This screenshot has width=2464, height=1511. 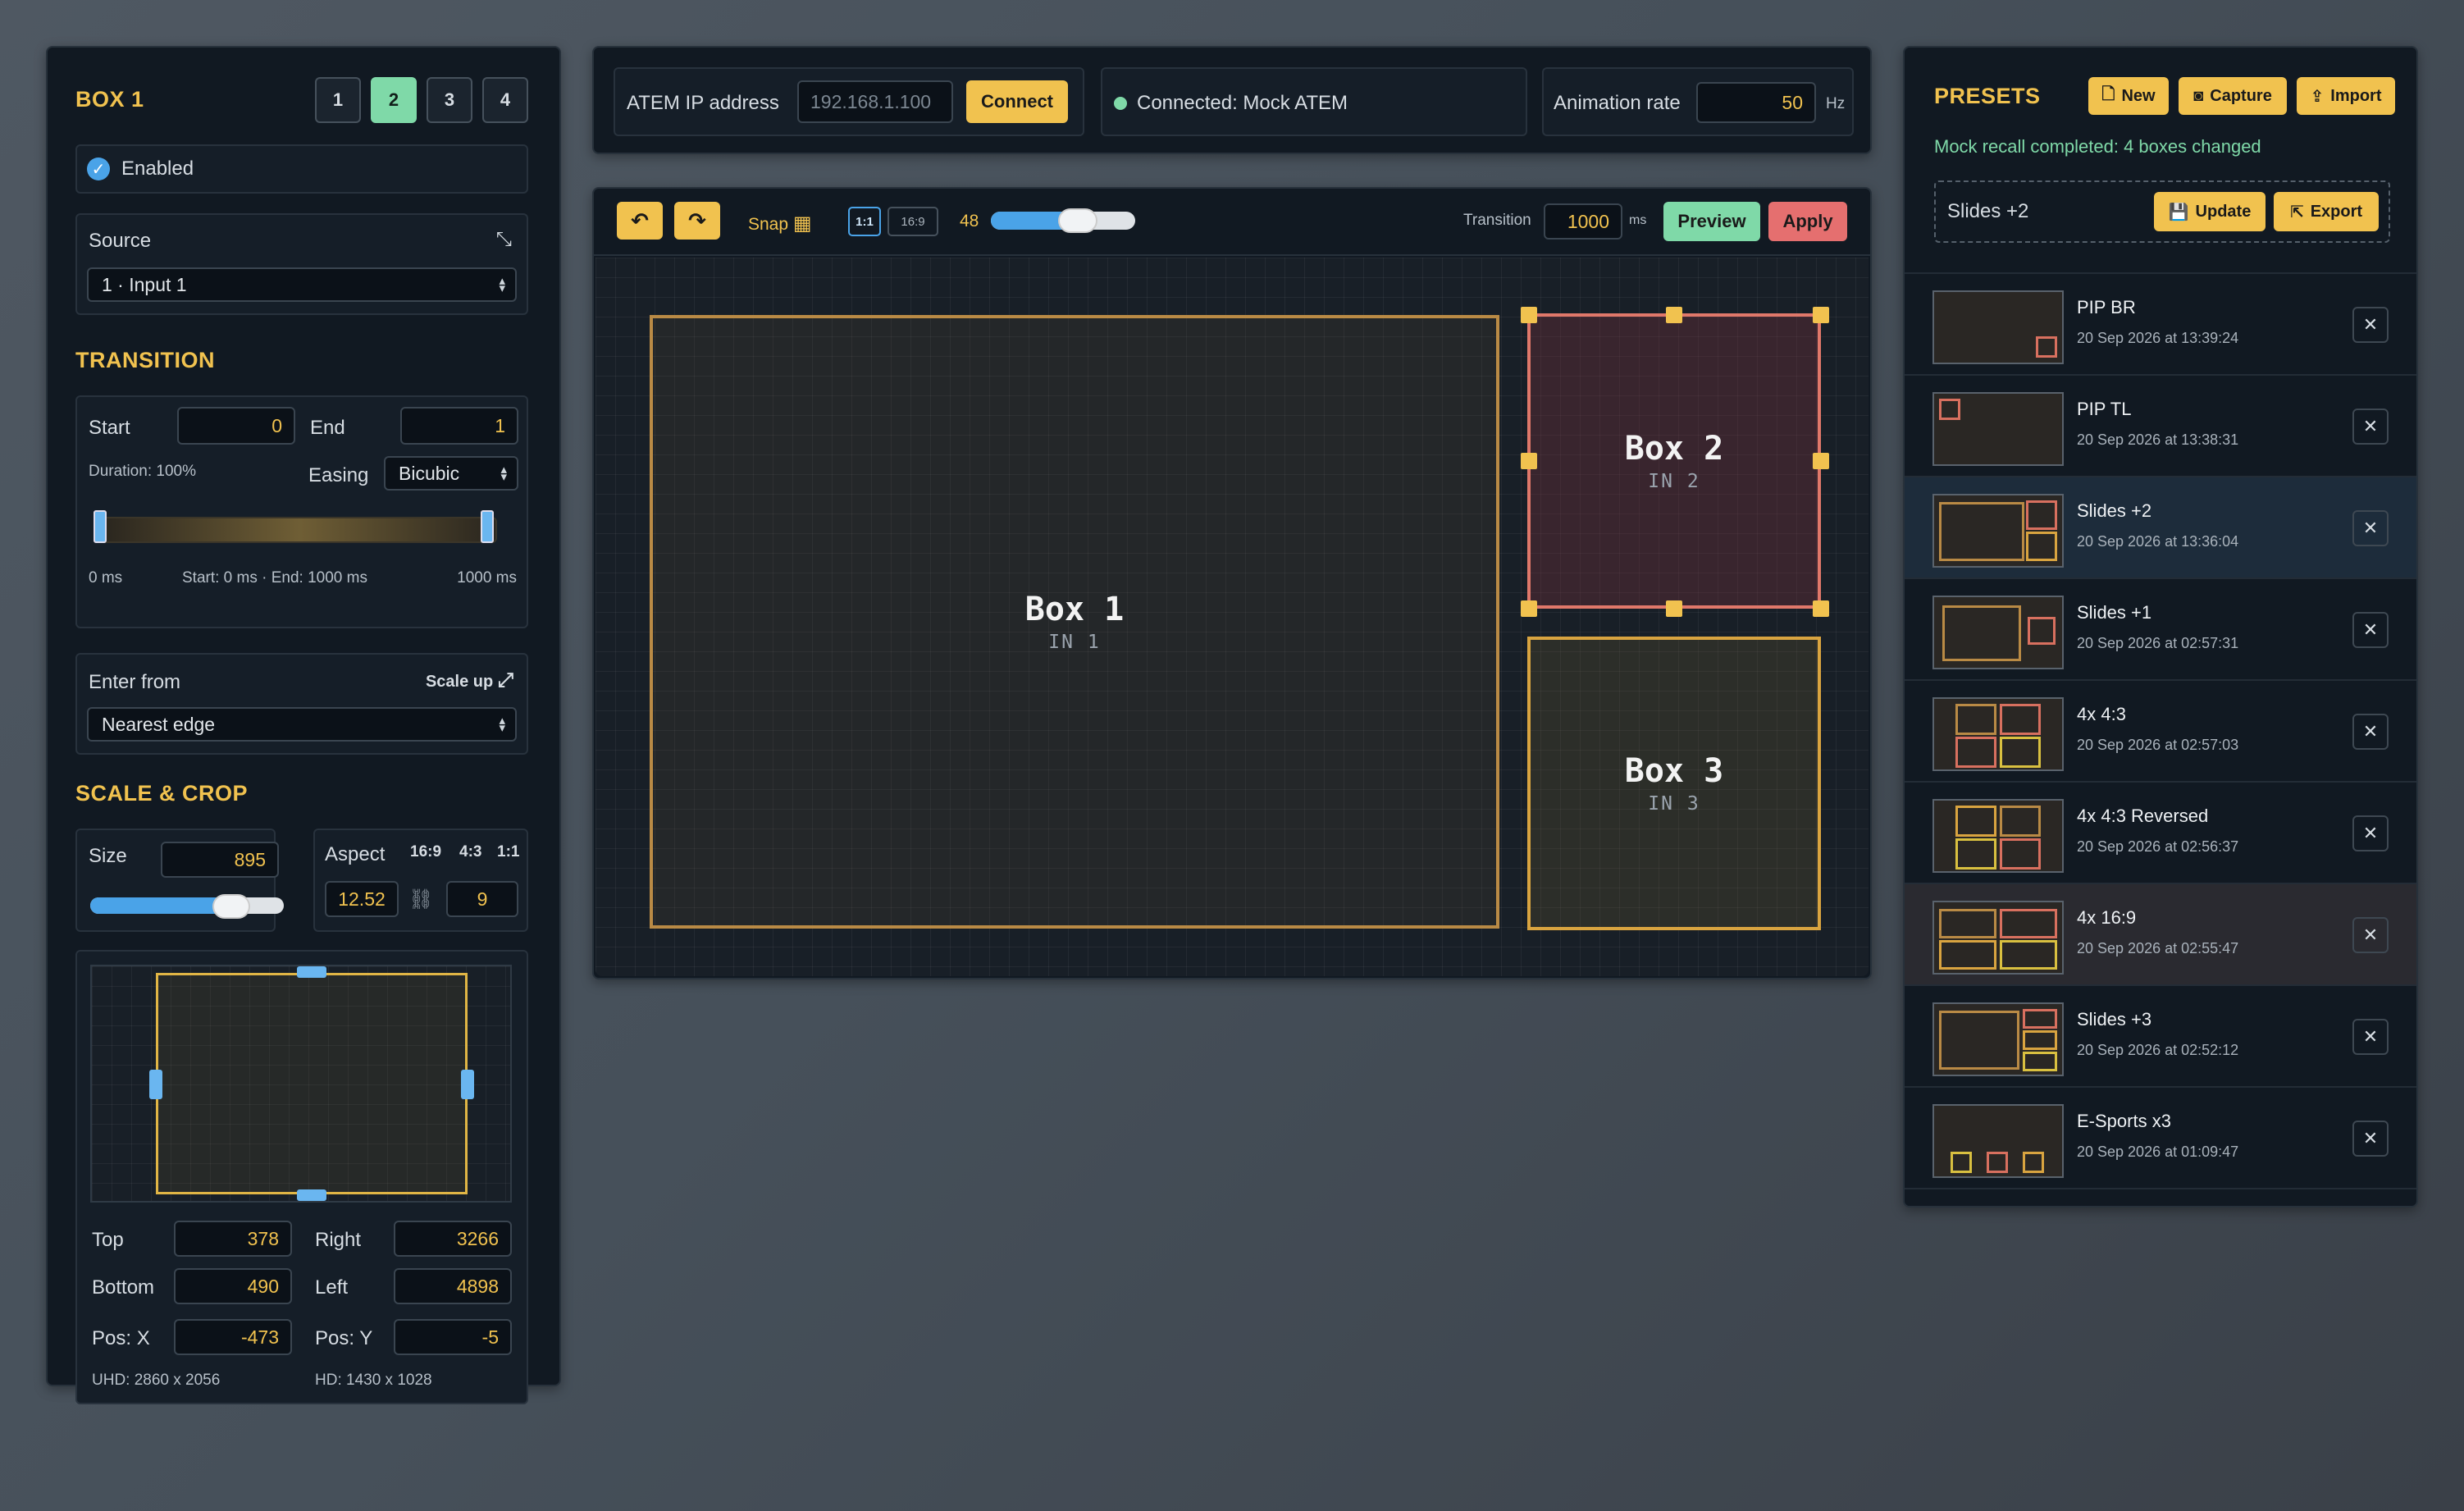 I want to click on import-button: ⇪ Import, so click(x=2346, y=96).